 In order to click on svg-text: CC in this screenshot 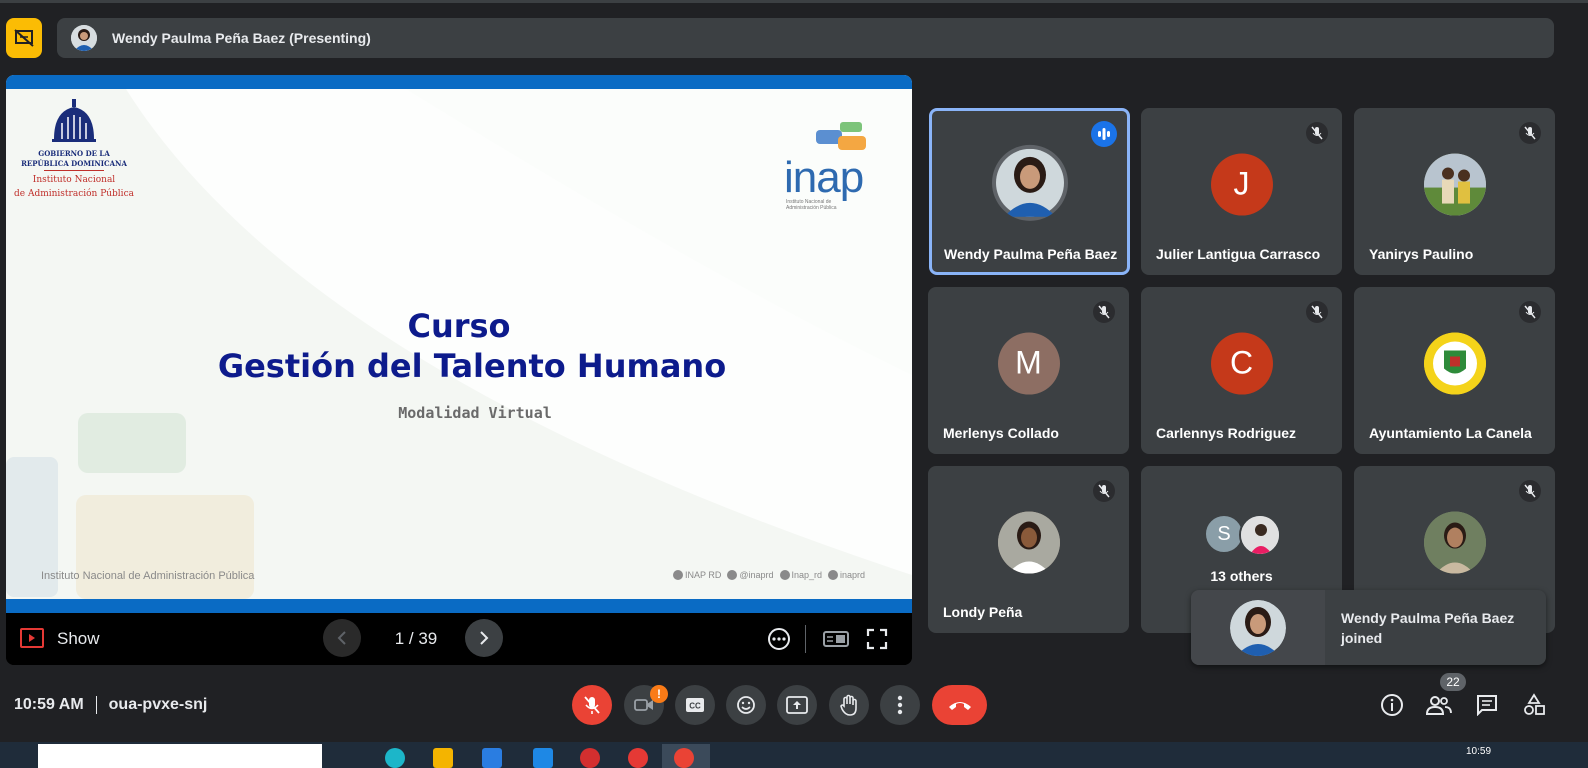, I will do `click(695, 706)`.